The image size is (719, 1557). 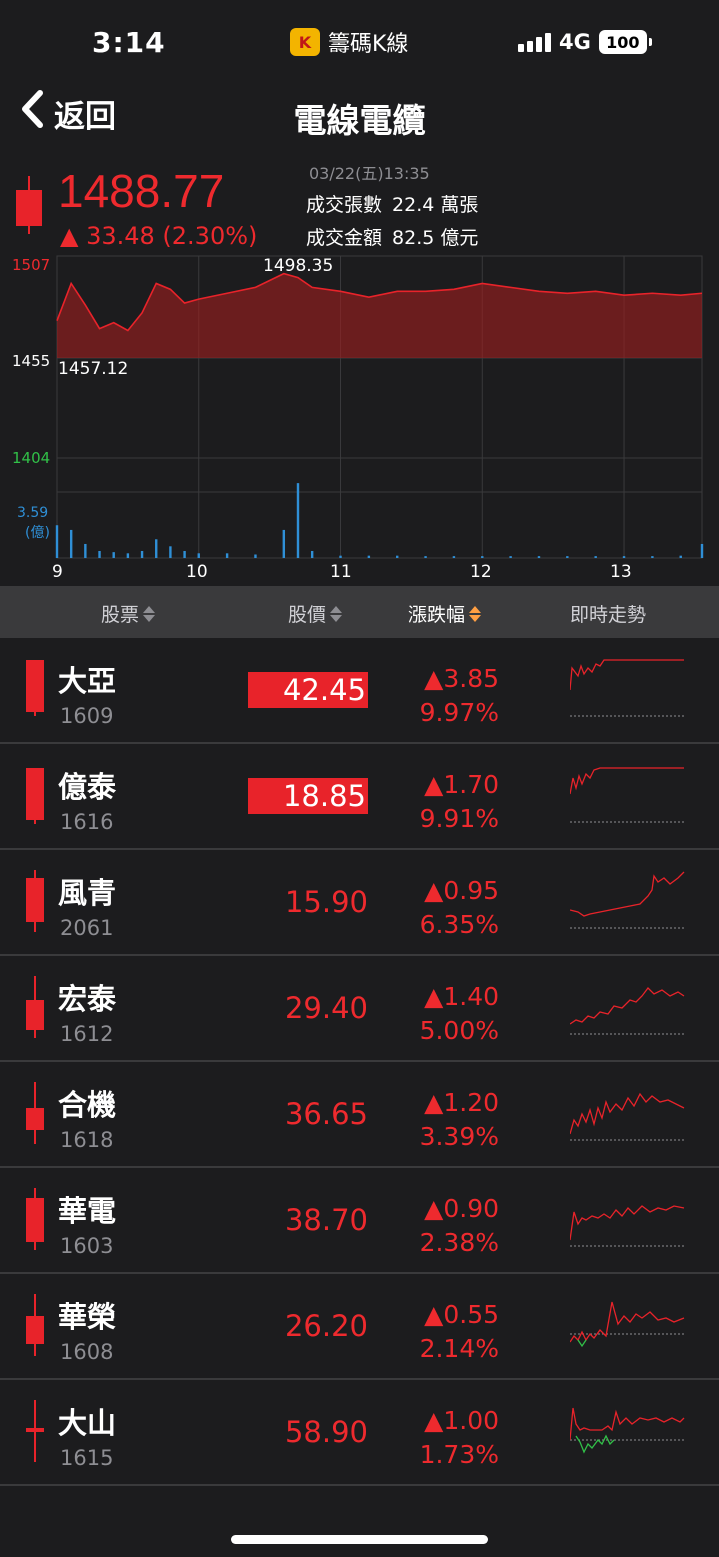 What do you see at coordinates (461, 1314) in the screenshot?
I see `stock-change: ▲0.55` at bounding box center [461, 1314].